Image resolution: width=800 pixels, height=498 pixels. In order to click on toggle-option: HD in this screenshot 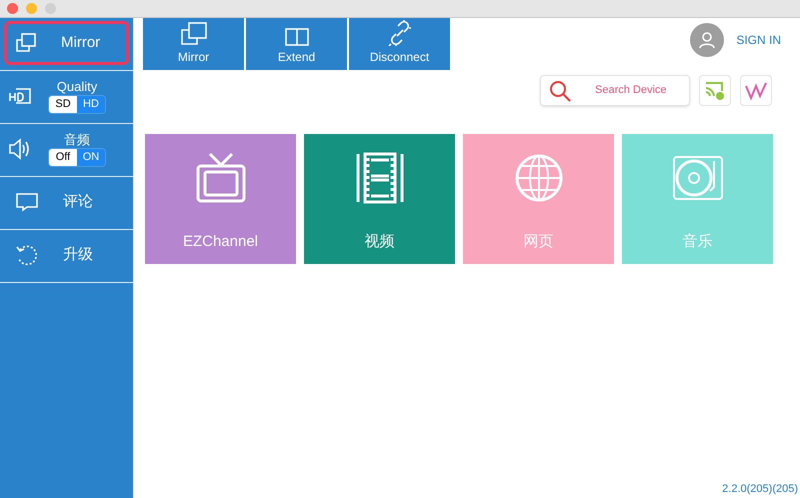, I will do `click(91, 104)`.